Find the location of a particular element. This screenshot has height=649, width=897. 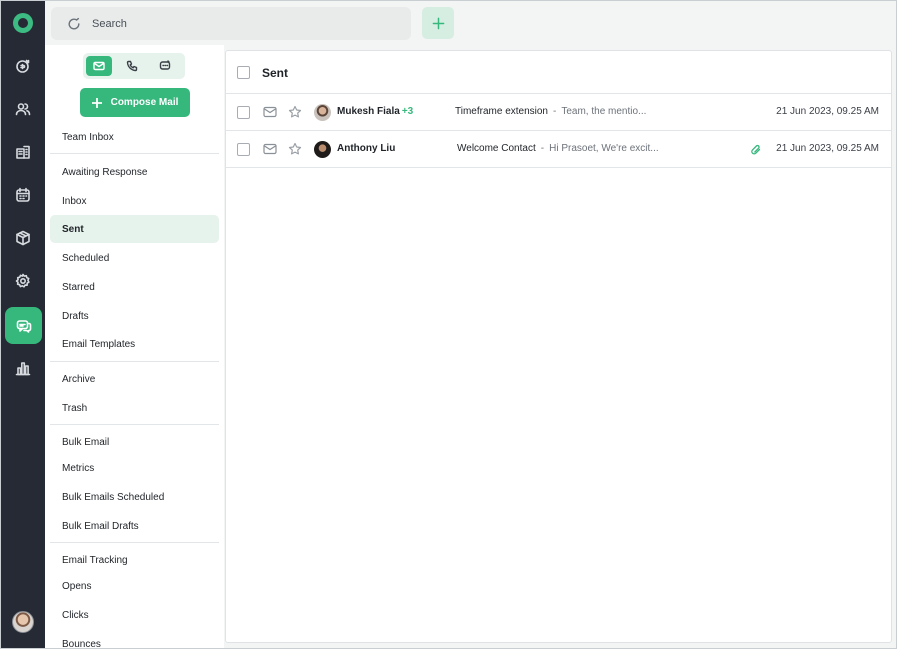

recipient-count-badge: +3 is located at coordinates (407, 111).